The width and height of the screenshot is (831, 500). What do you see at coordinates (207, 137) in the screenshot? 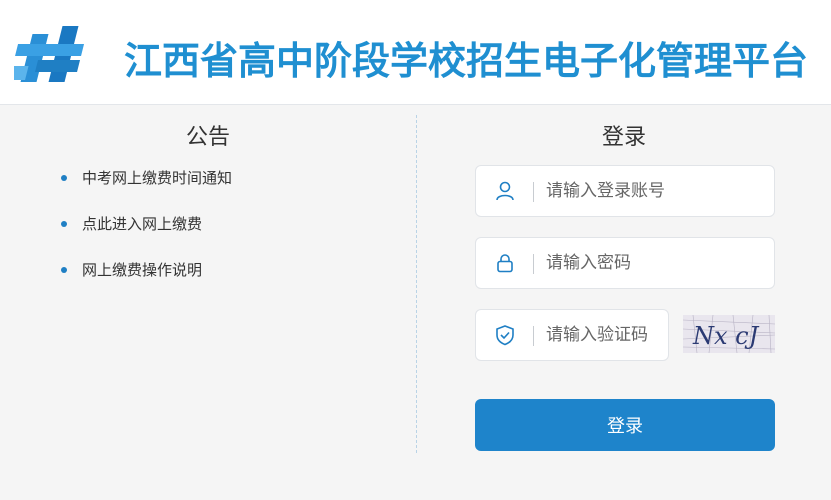
I see `notice-title: 公告` at bounding box center [207, 137].